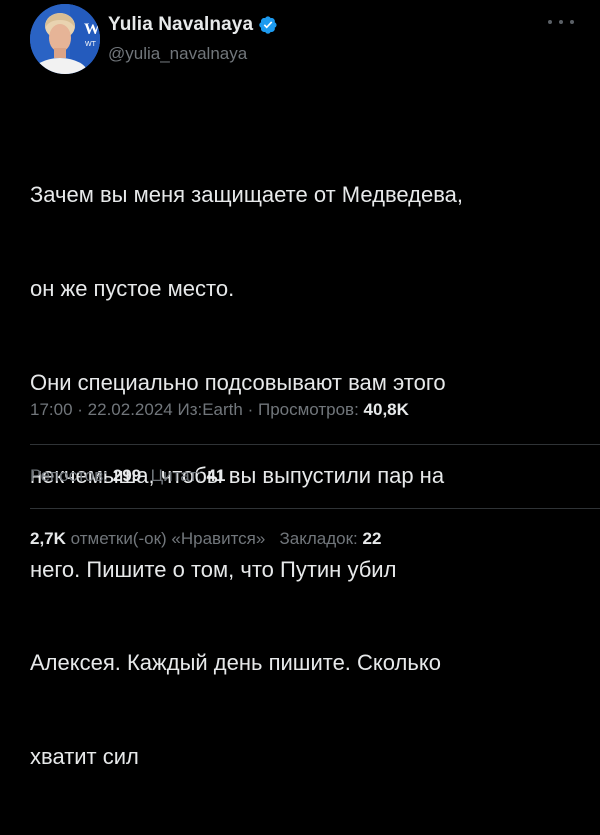 The width and height of the screenshot is (600, 835). I want to click on author-avatar: W WT, so click(65, 39).